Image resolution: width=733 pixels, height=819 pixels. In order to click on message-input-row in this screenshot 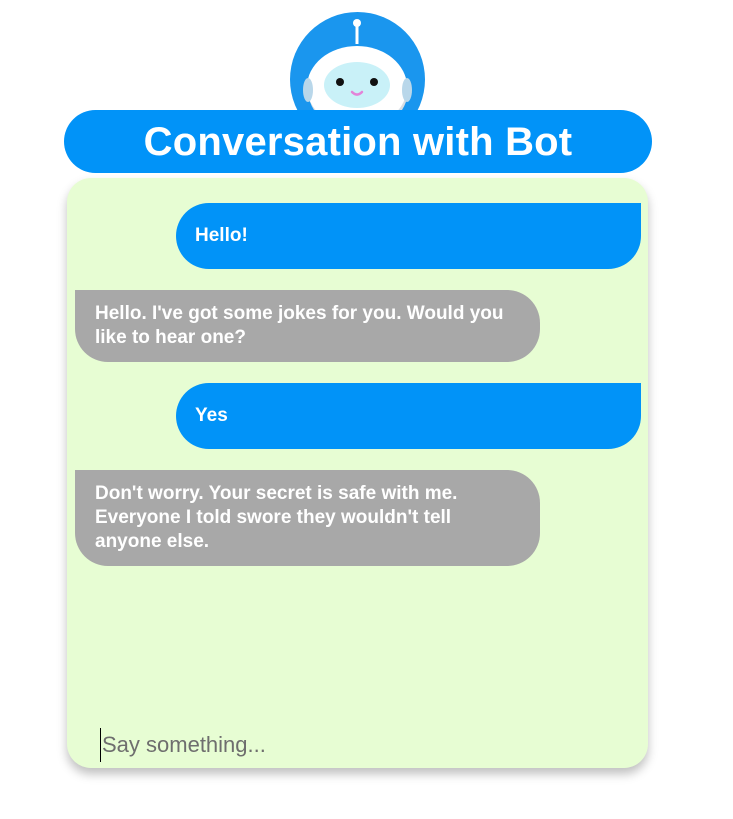, I will do `click(361, 745)`.